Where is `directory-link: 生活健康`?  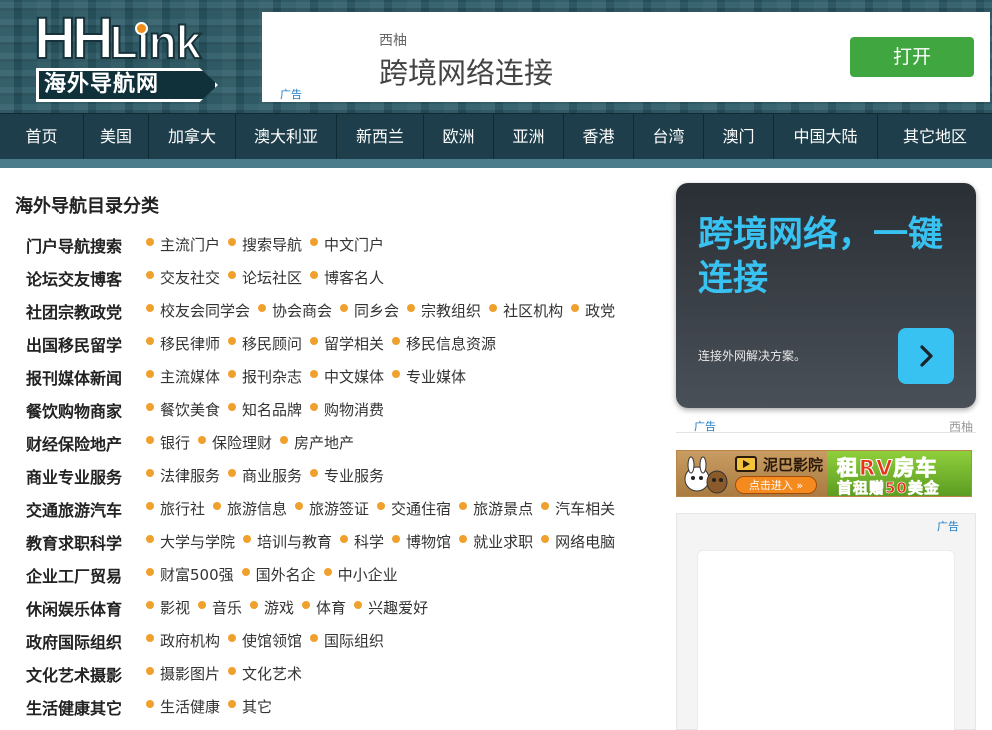
directory-link: 生活健康 is located at coordinates (183, 706).